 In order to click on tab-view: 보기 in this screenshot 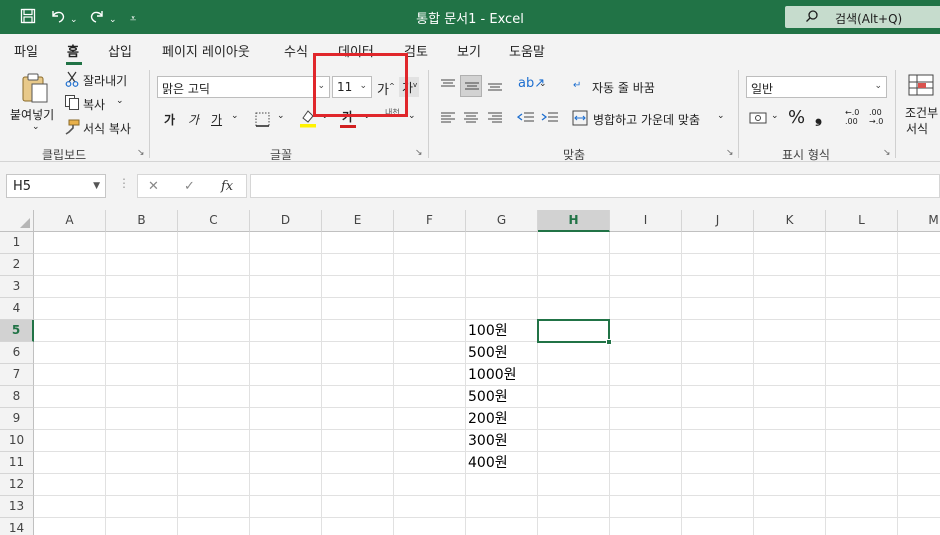, I will do `click(469, 50)`.